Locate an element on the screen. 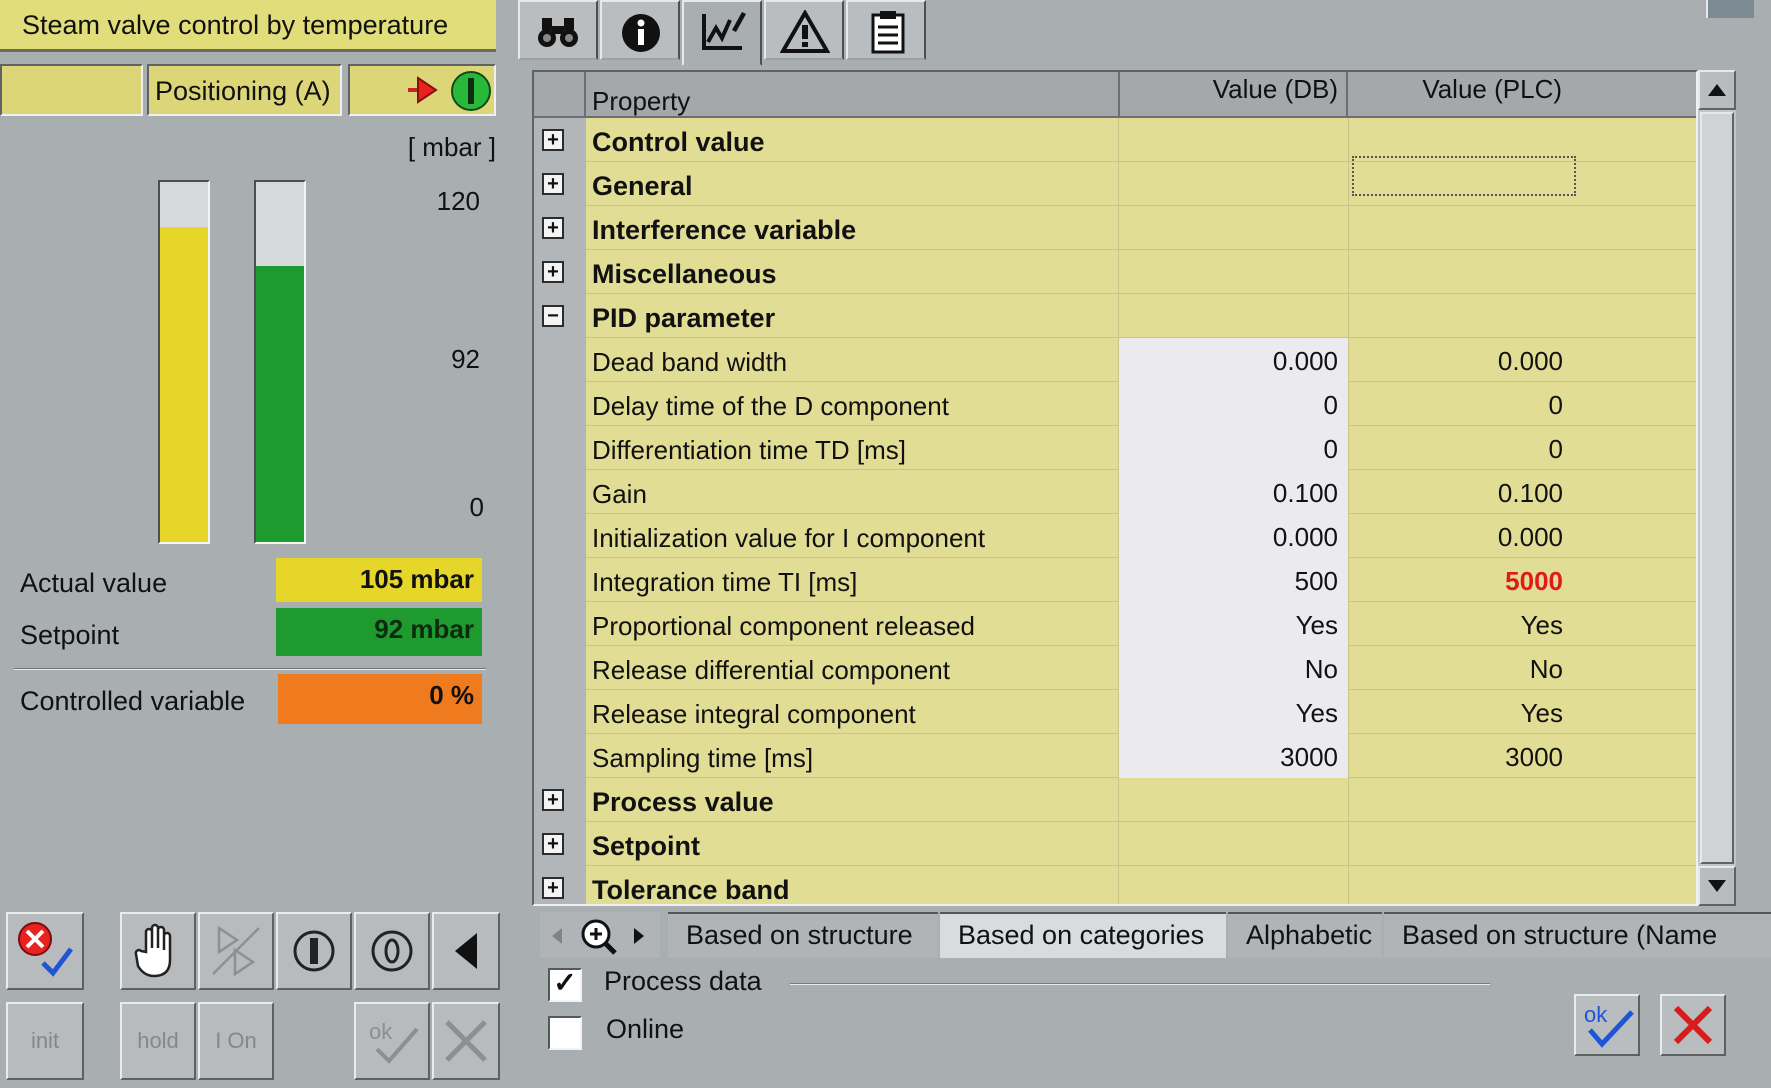 The height and width of the screenshot is (1088, 1771). collapse-panel-button is located at coordinates (466, 951).